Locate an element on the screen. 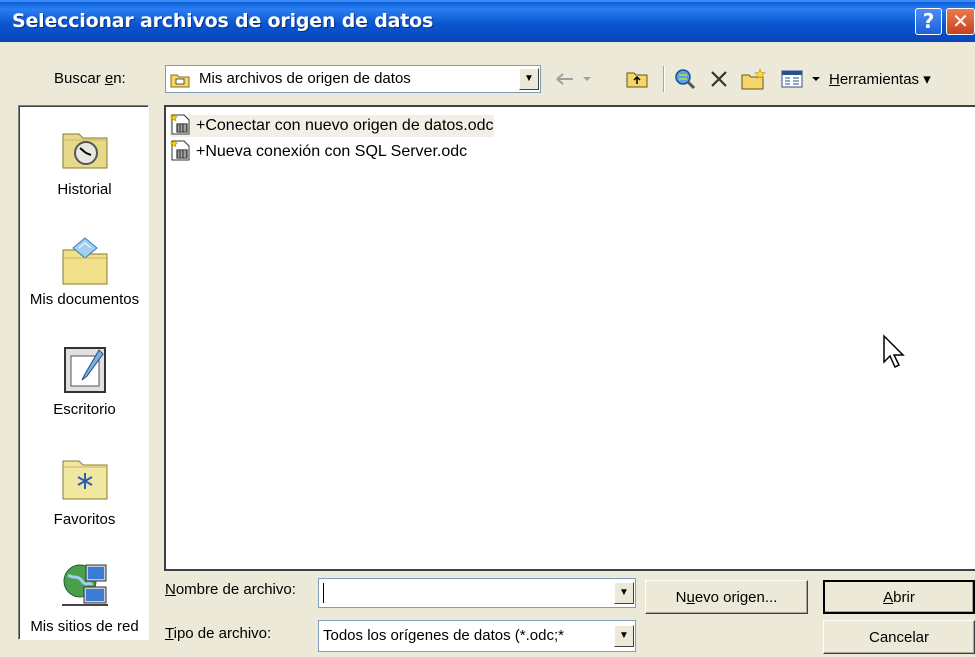 The image size is (975, 657). help-button: ? is located at coordinates (928, 21).